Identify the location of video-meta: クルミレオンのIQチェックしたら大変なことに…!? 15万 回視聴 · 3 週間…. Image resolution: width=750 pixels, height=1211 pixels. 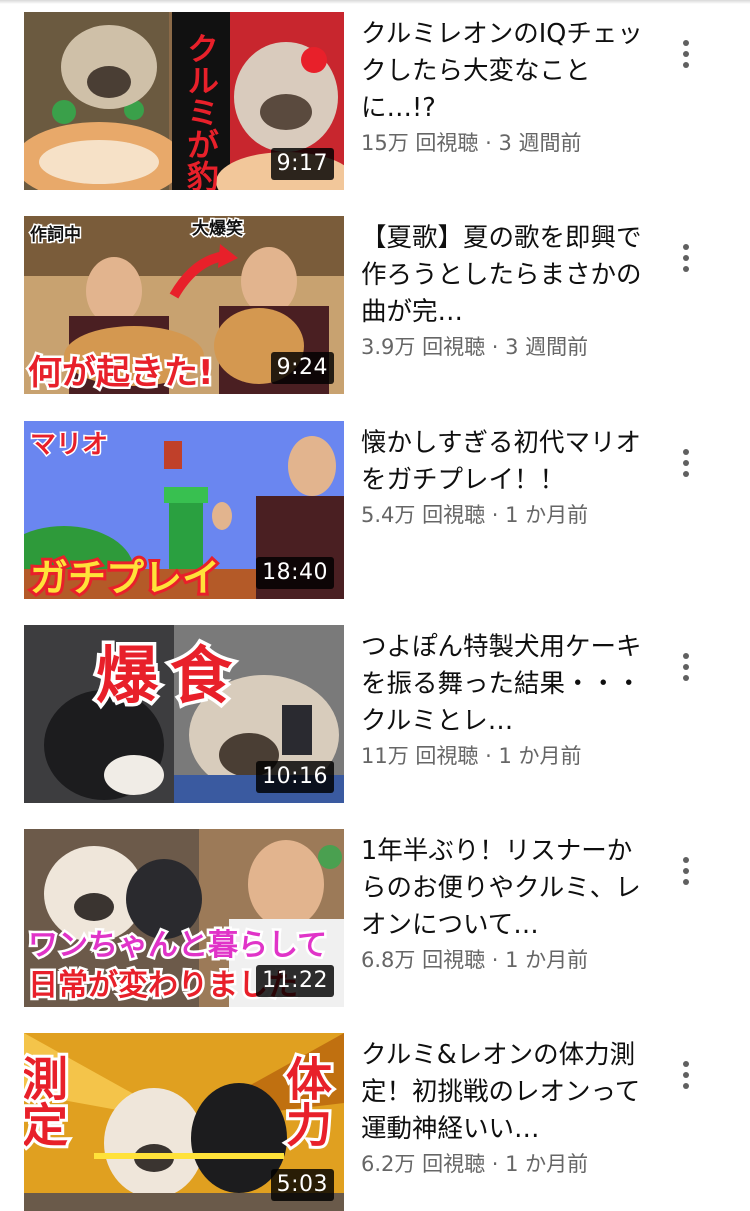
(506, 86).